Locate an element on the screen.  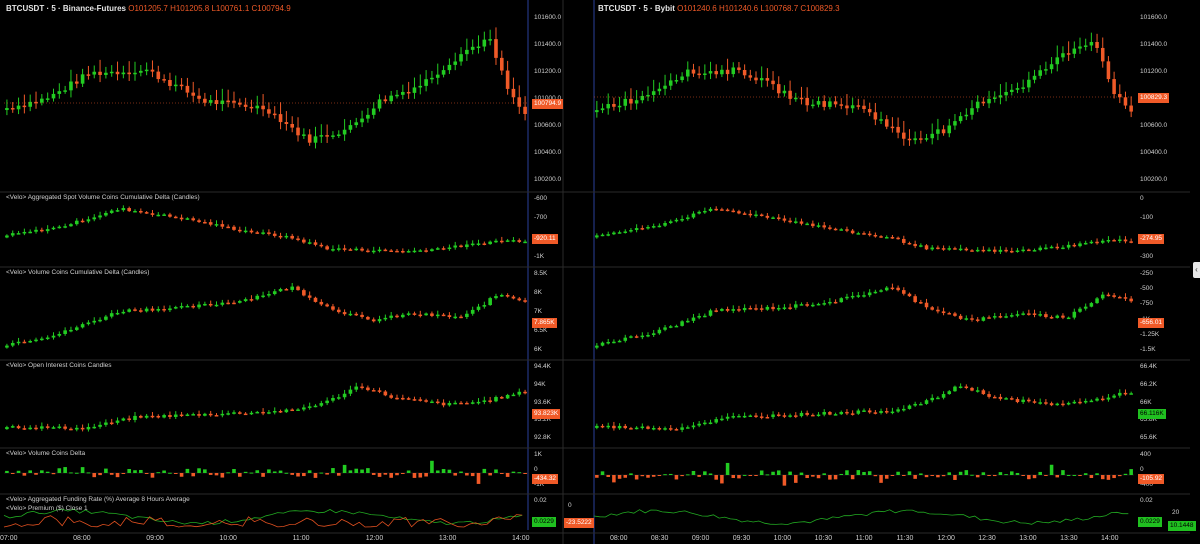
left-low: L100761.1 is located at coordinates (230, 8).